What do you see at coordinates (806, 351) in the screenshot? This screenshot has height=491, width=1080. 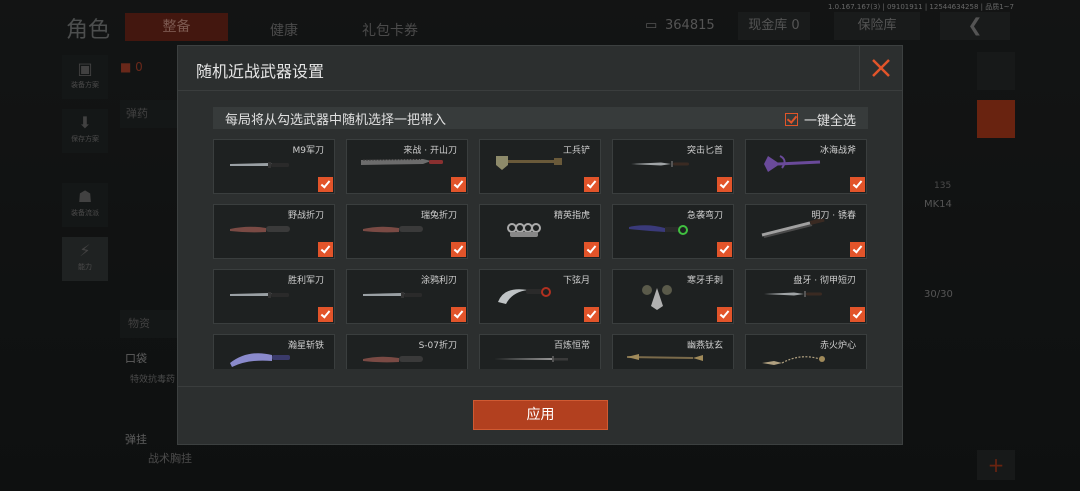 I see `weapon-card: 赤火炉心` at bounding box center [806, 351].